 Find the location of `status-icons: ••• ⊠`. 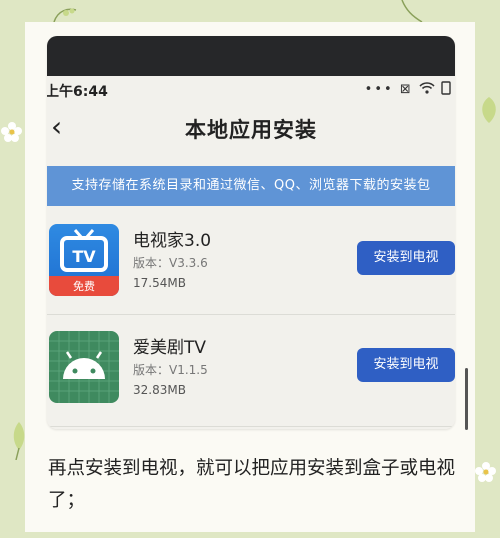

status-icons: ••• ⊠ is located at coordinates (408, 89).